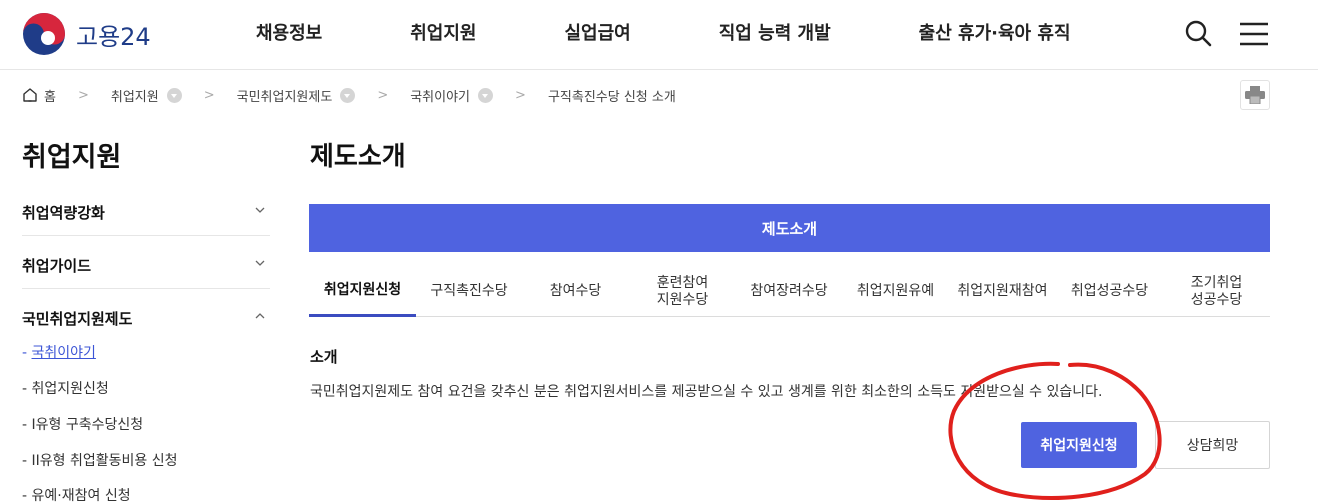 The image size is (1318, 502). What do you see at coordinates (59, 352) in the screenshot?
I see `sidebar-subitem-story: - 국취이야기` at bounding box center [59, 352].